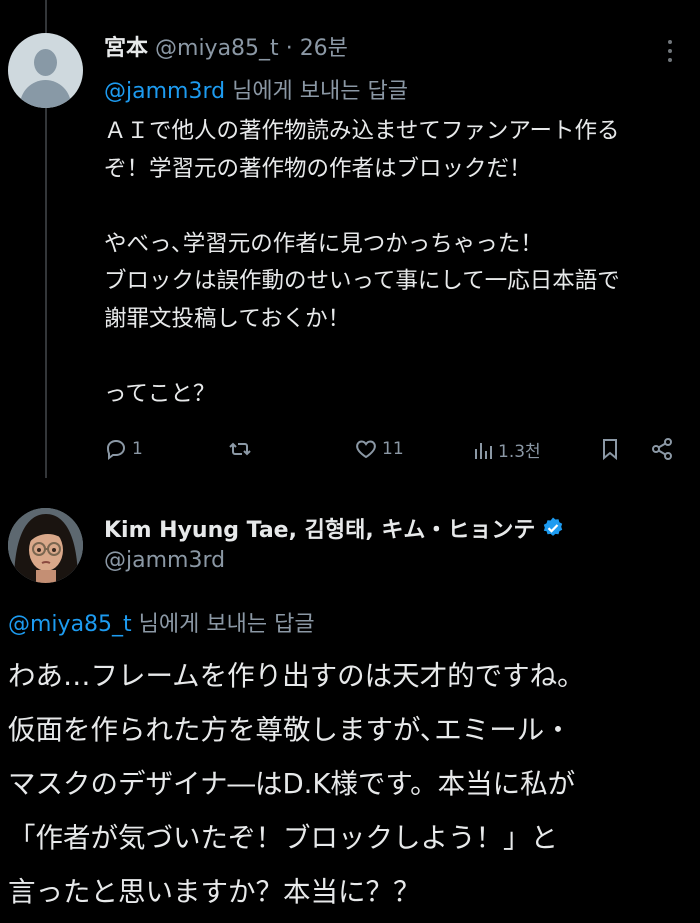 Image resolution: width=700 pixels, height=923 pixels. What do you see at coordinates (362, 131) in the screenshot?
I see `tweet1-line: ＡＩで他人の著作物読み込ませてファンアート作る` at bounding box center [362, 131].